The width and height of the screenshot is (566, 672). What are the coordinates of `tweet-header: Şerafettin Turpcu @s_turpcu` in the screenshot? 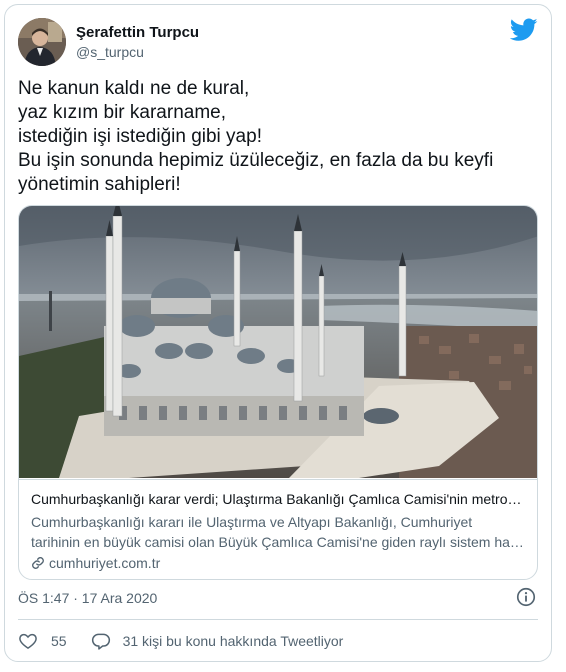 It's located at (278, 43).